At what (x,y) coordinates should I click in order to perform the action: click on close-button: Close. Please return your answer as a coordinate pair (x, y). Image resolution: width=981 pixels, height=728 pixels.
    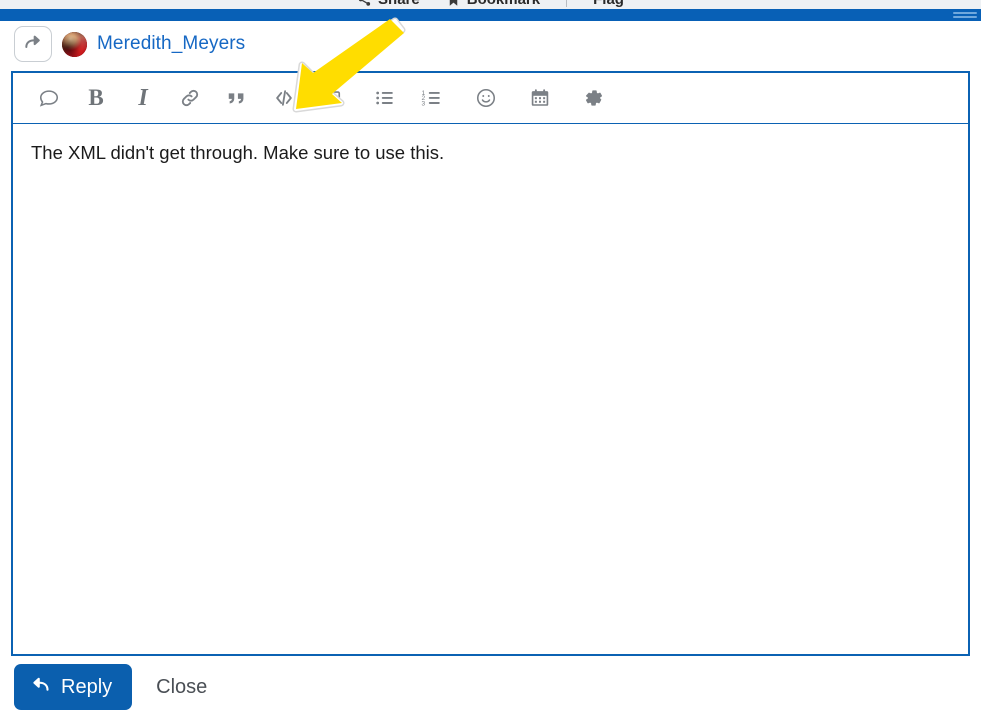
    Looking at the image, I should click on (181, 687).